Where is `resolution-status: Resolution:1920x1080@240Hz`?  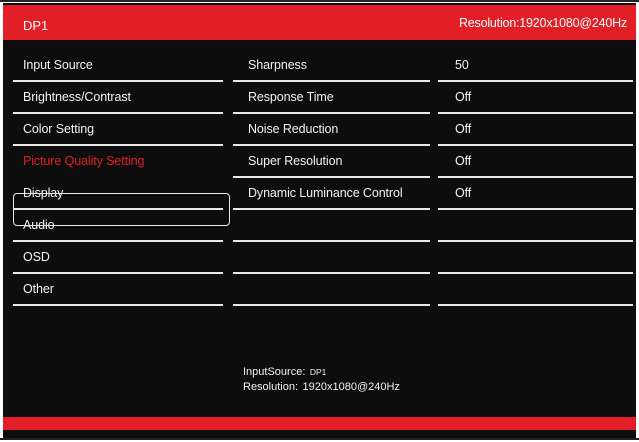
resolution-status: Resolution:1920x1080@240Hz is located at coordinates (542, 23).